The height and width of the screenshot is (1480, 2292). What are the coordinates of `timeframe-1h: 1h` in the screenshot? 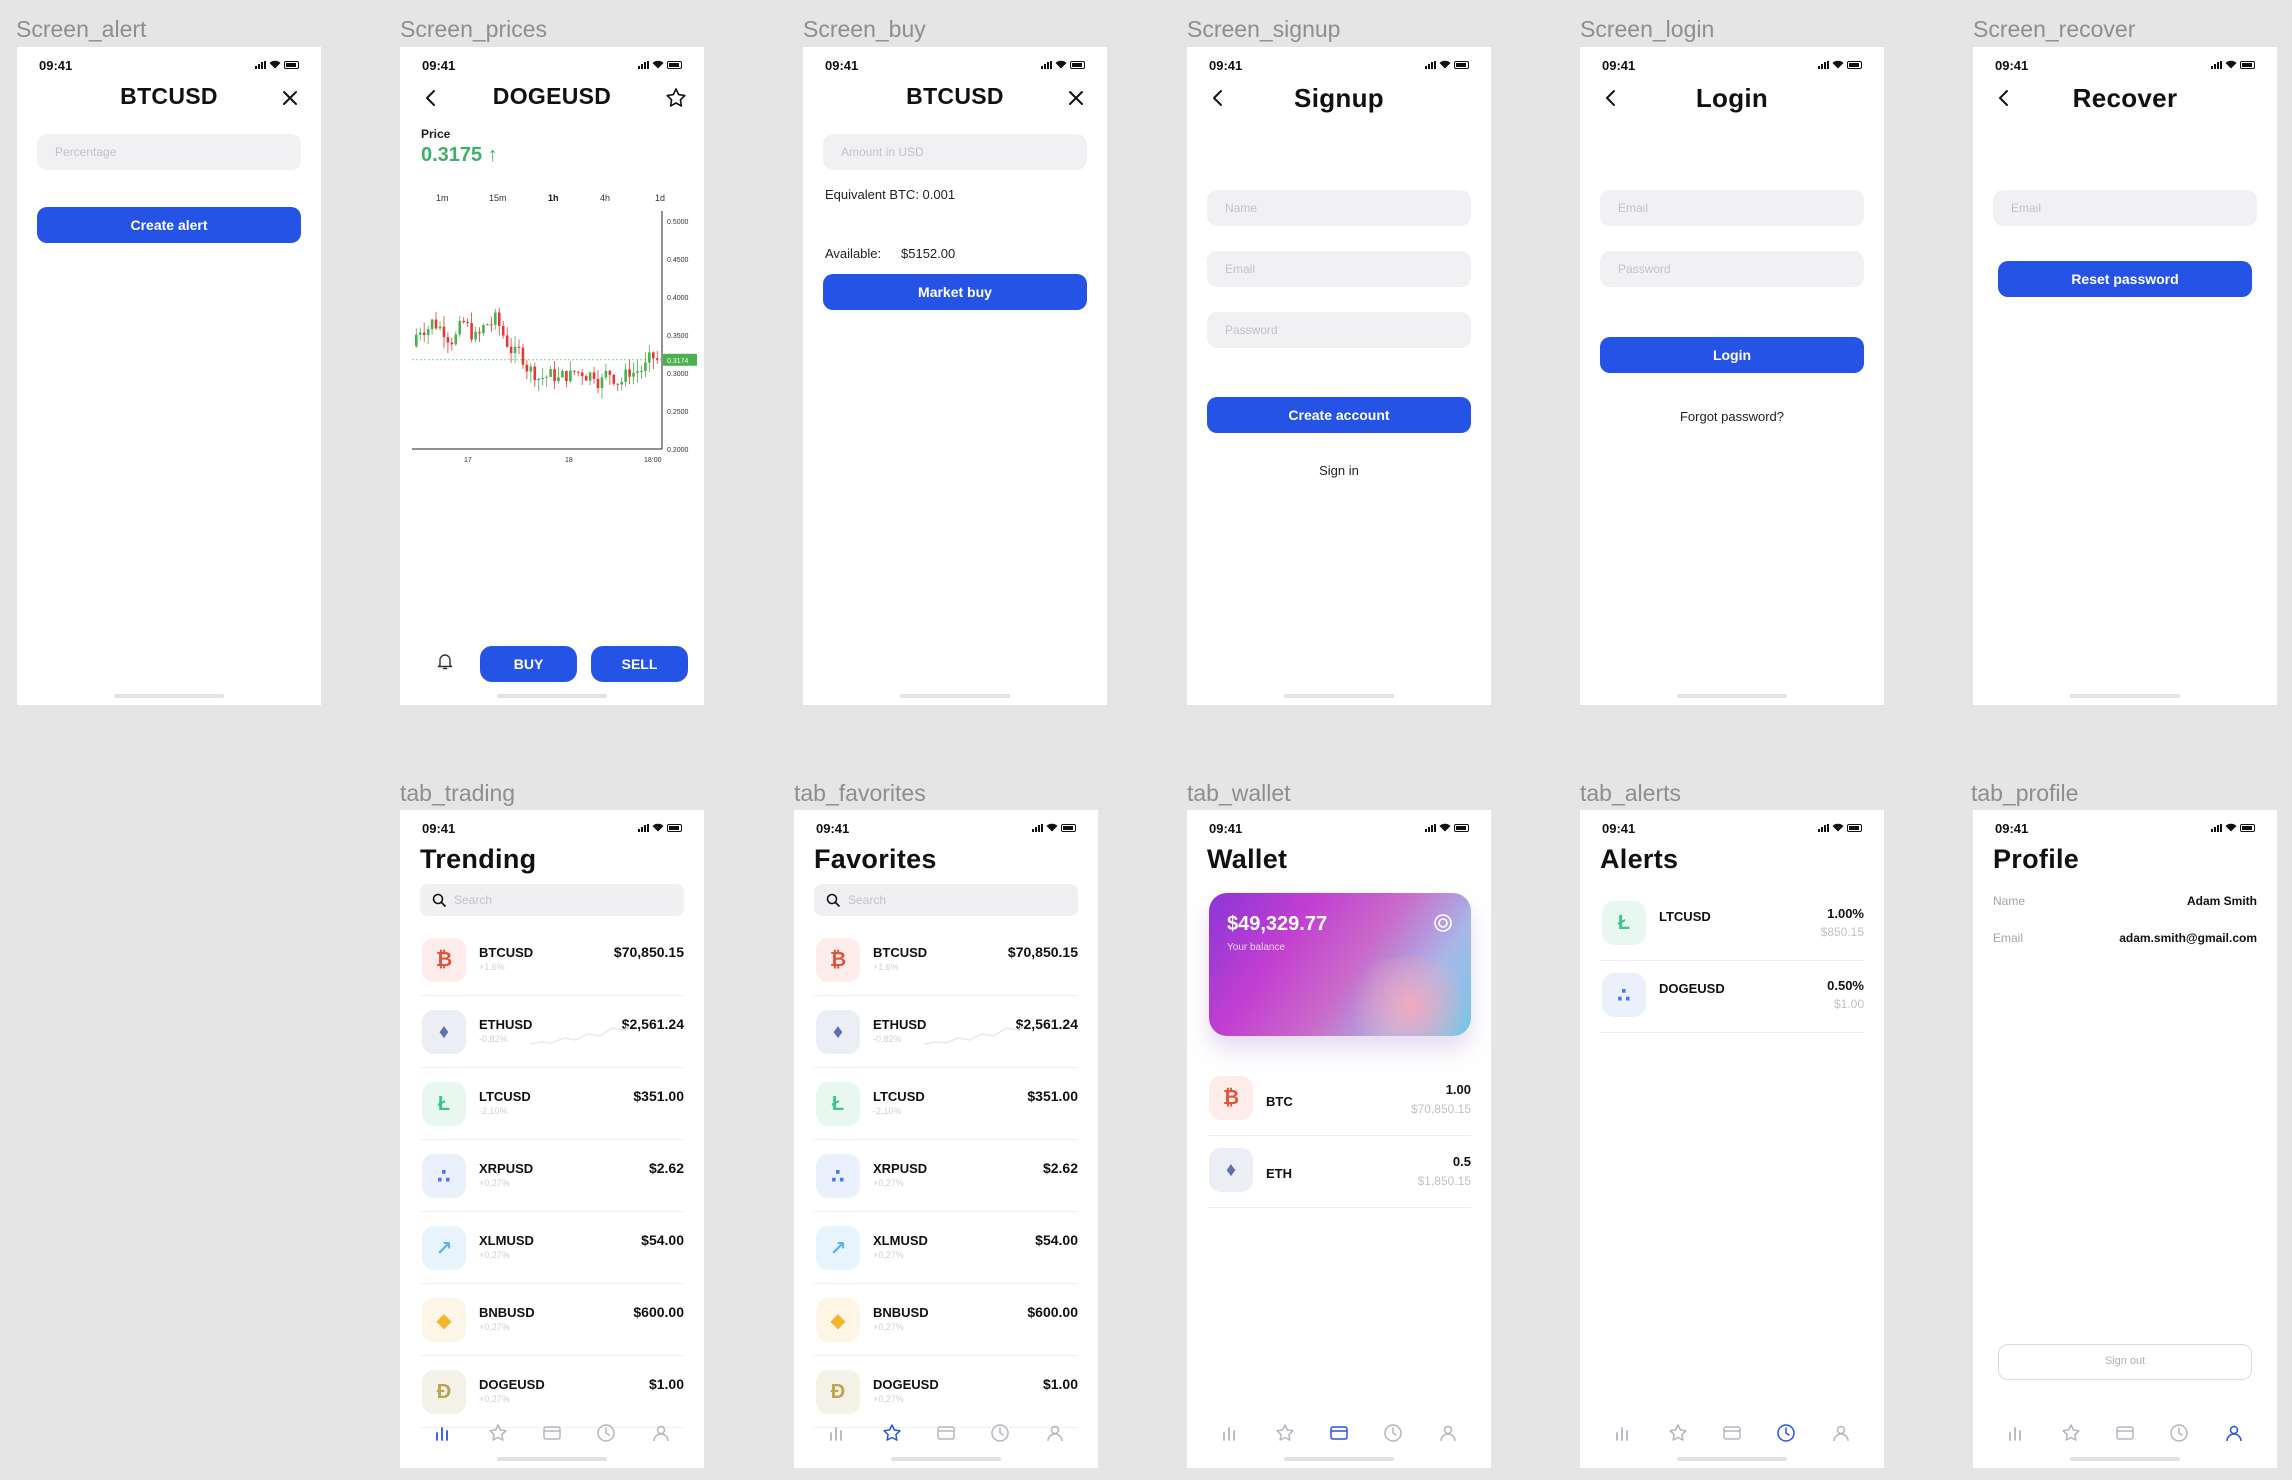 It's located at (553, 198).